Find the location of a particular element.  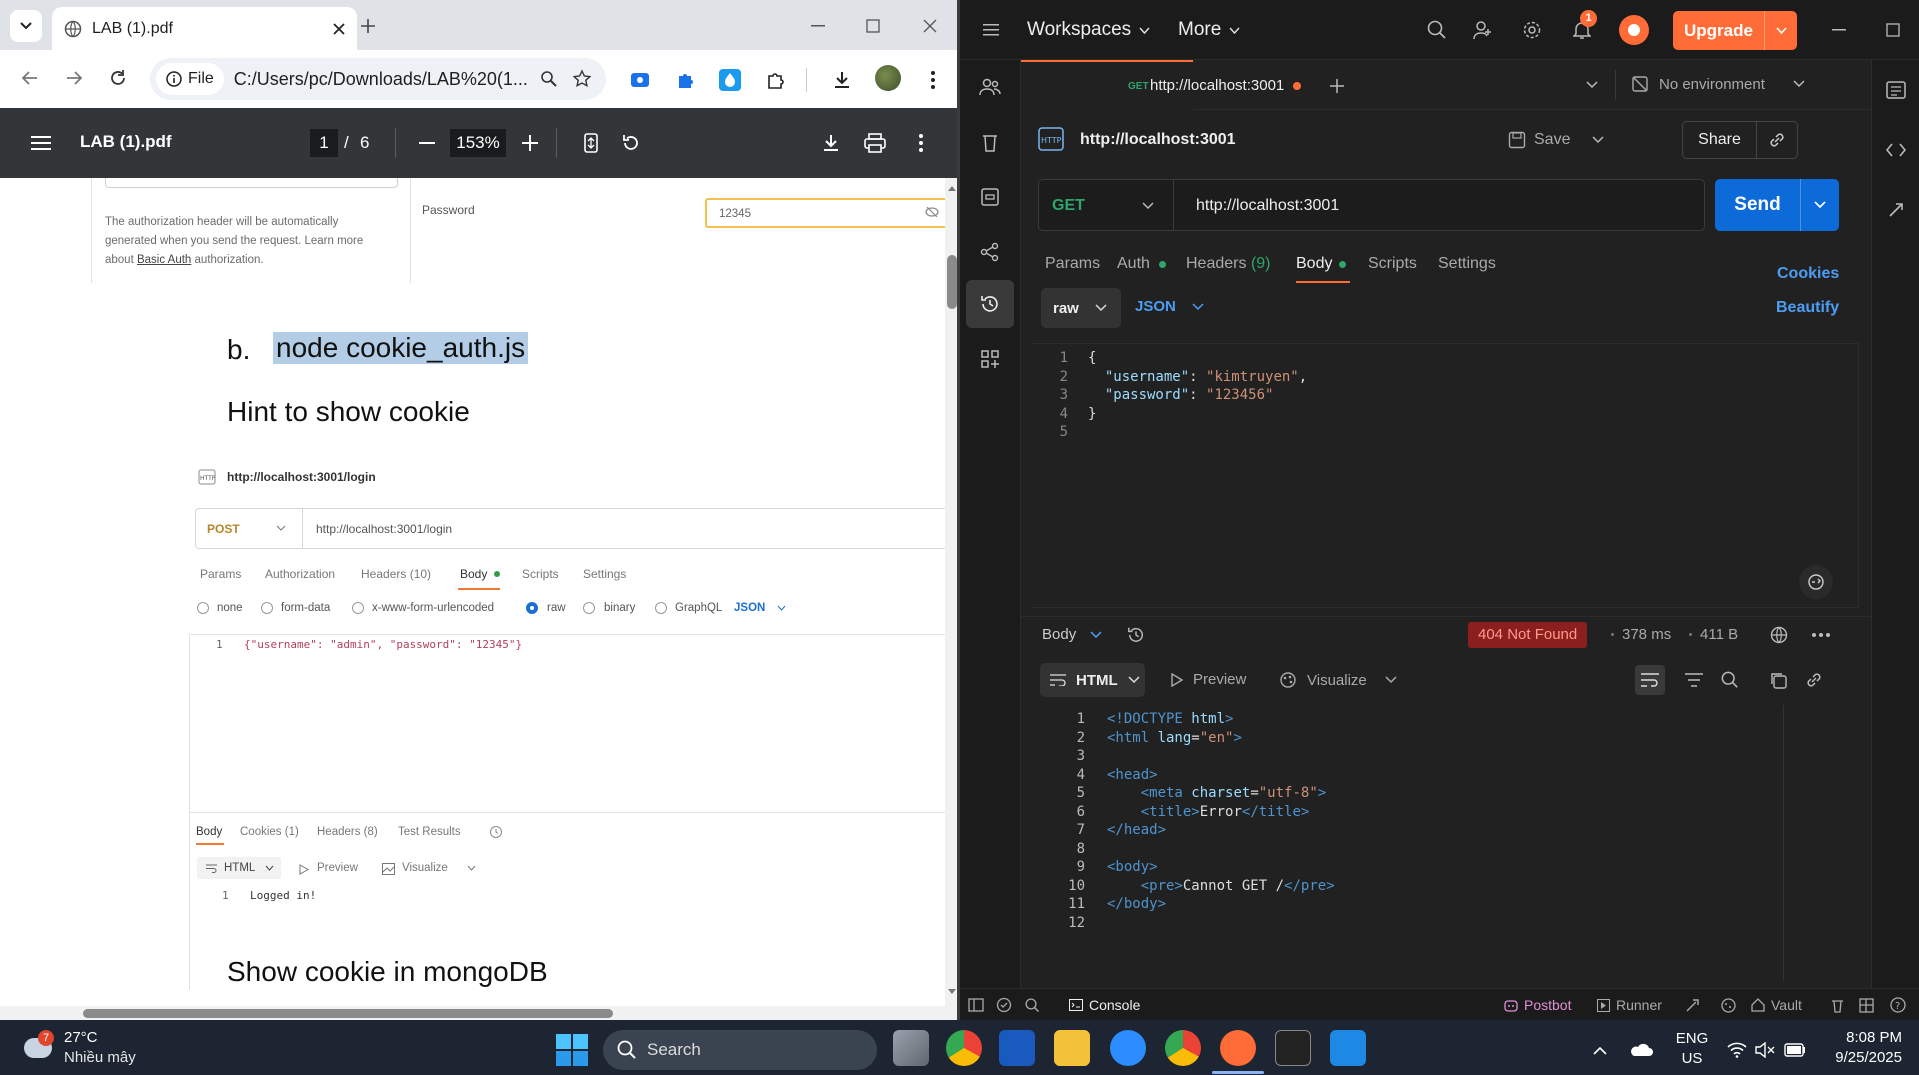

related-icon is located at coordinates (1896, 210).